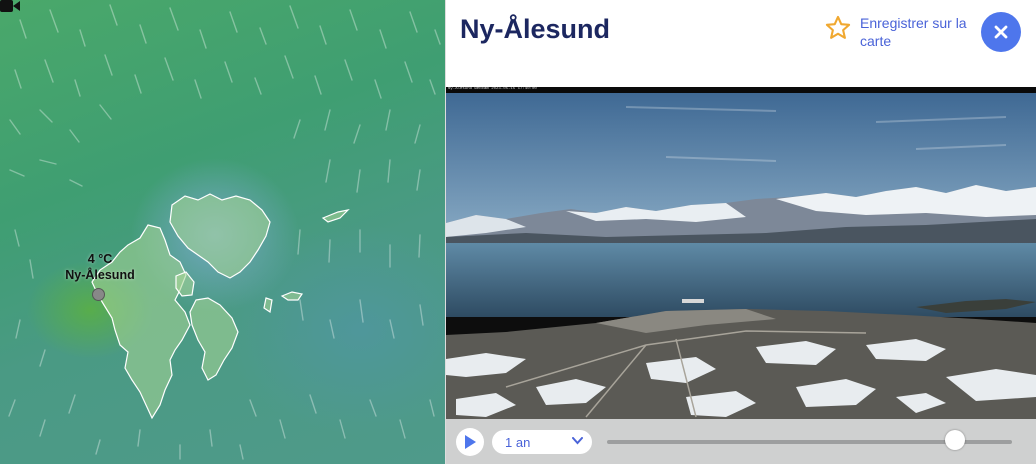 The height and width of the screenshot is (464, 1036). I want to click on period-select-value: 1 an, so click(518, 442).